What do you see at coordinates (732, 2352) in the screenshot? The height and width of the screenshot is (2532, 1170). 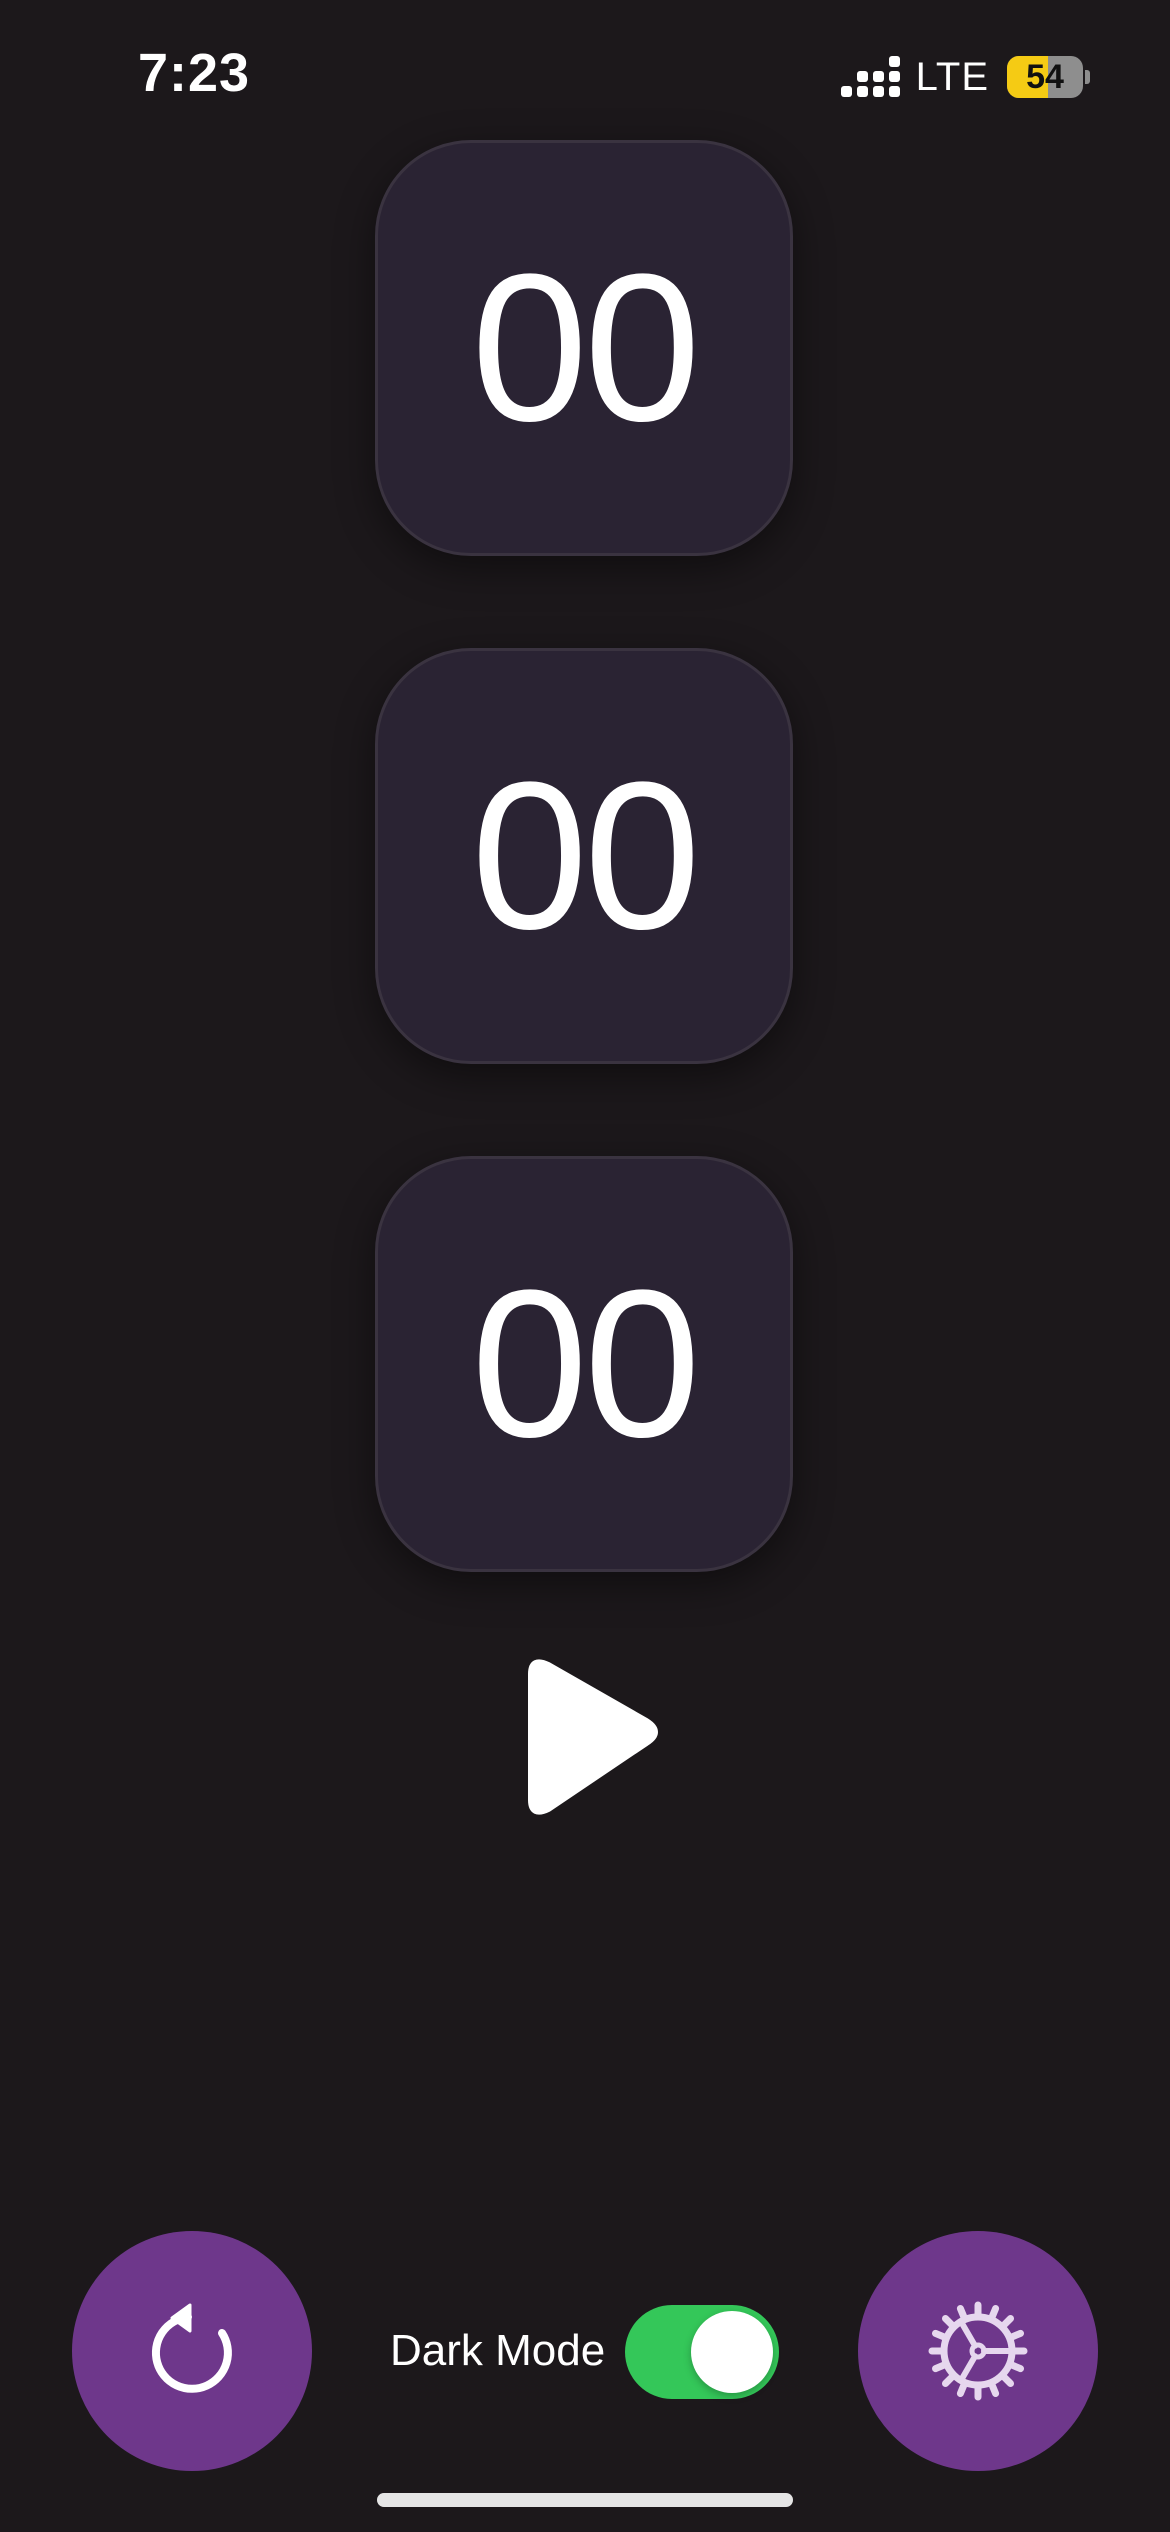 I see `toggle-knob` at bounding box center [732, 2352].